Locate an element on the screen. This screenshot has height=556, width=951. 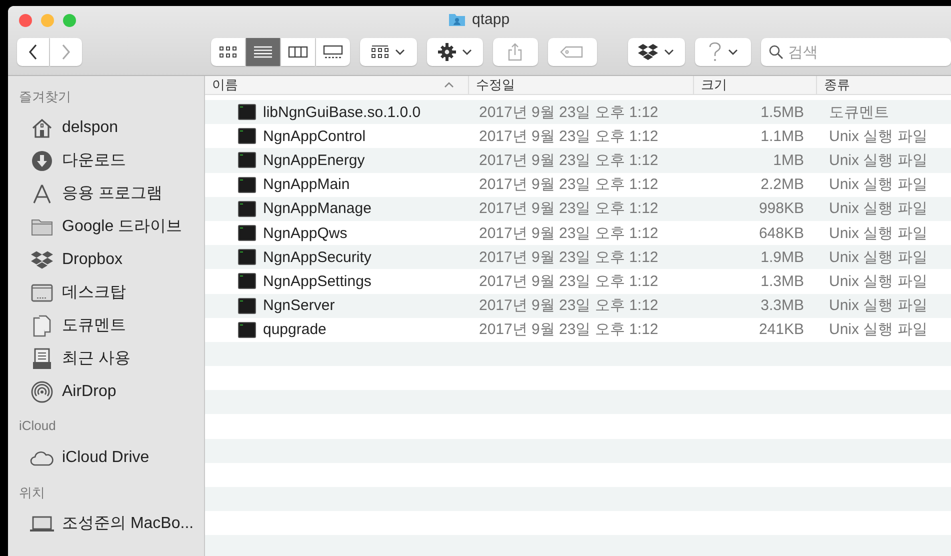
sidebar-item: 데스크탑 is located at coordinates (106, 292).